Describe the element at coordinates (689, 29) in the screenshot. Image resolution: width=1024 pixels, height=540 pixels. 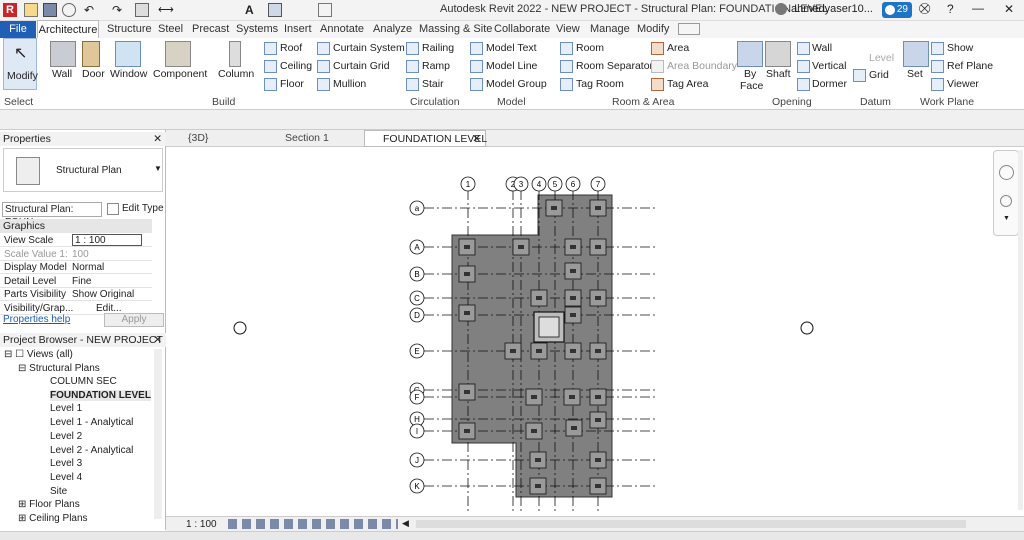
I see `ribbon-toggle-icon` at that location.